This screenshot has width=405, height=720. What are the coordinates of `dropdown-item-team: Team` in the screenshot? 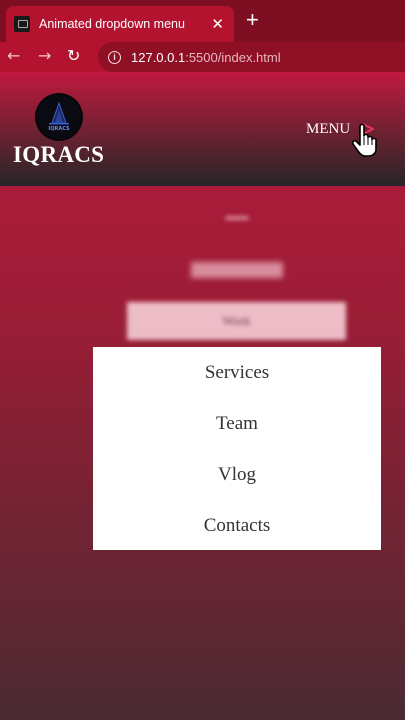 It's located at (237, 423).